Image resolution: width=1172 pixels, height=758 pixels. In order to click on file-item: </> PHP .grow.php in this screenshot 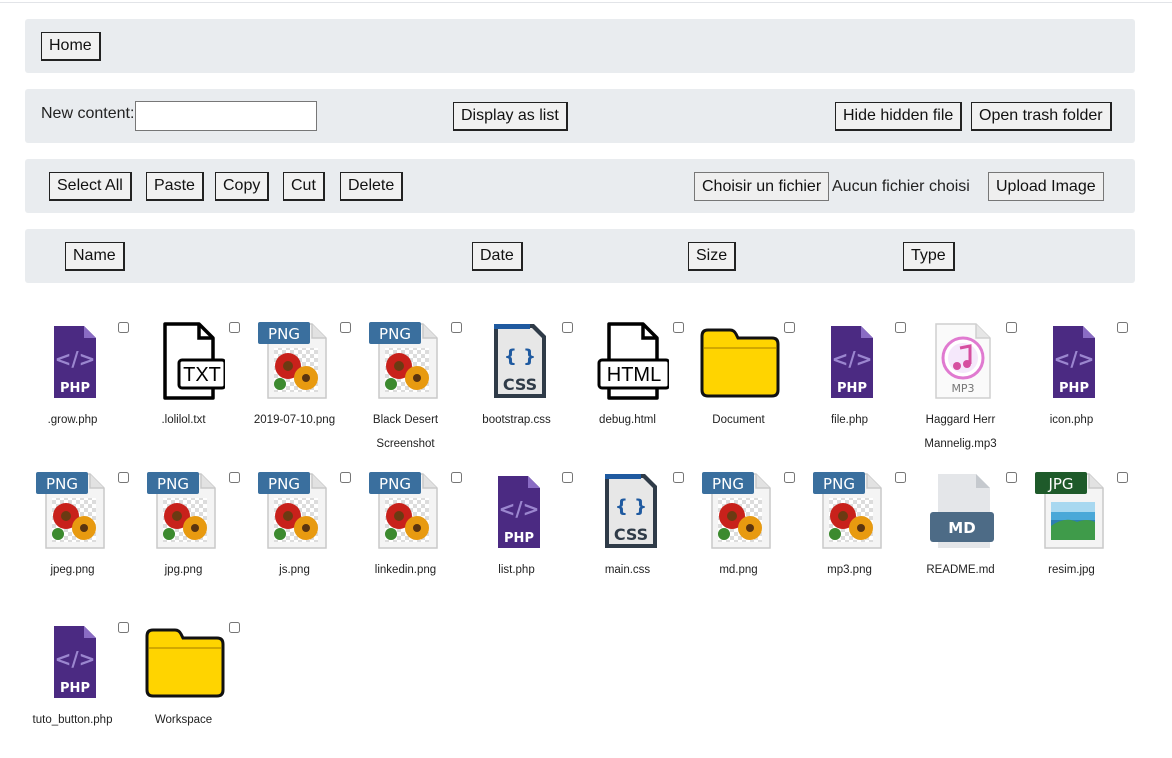, I will do `click(75, 383)`.